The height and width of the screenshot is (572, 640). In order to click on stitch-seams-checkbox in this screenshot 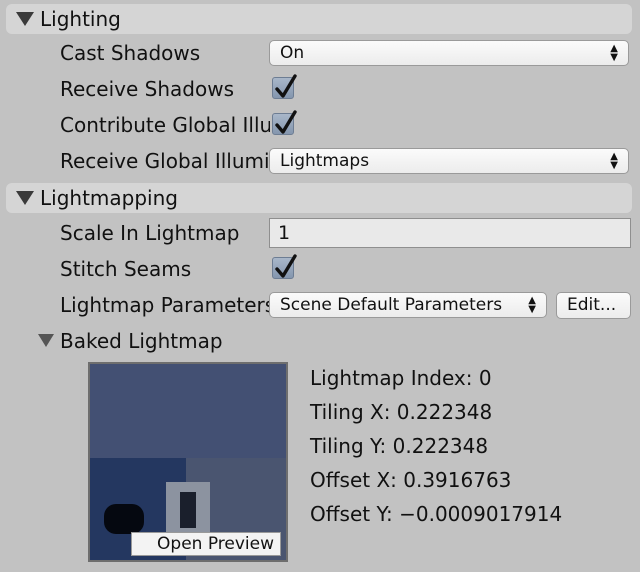, I will do `click(284, 266)`.